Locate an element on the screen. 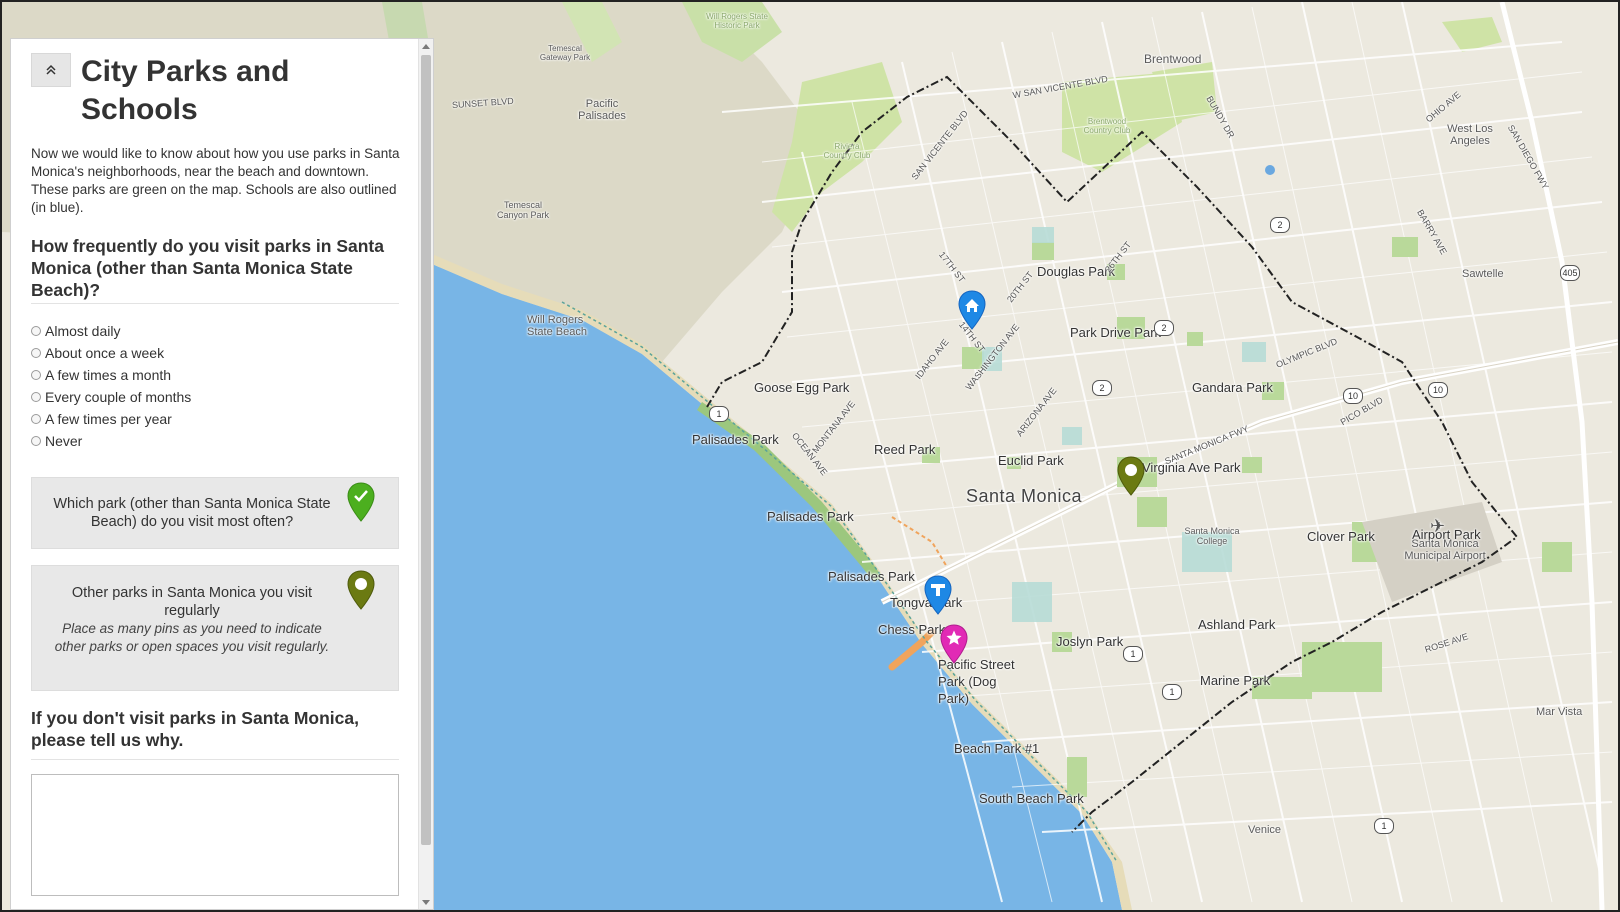  area-label-west-la: West Los Angeles is located at coordinates (1470, 135).